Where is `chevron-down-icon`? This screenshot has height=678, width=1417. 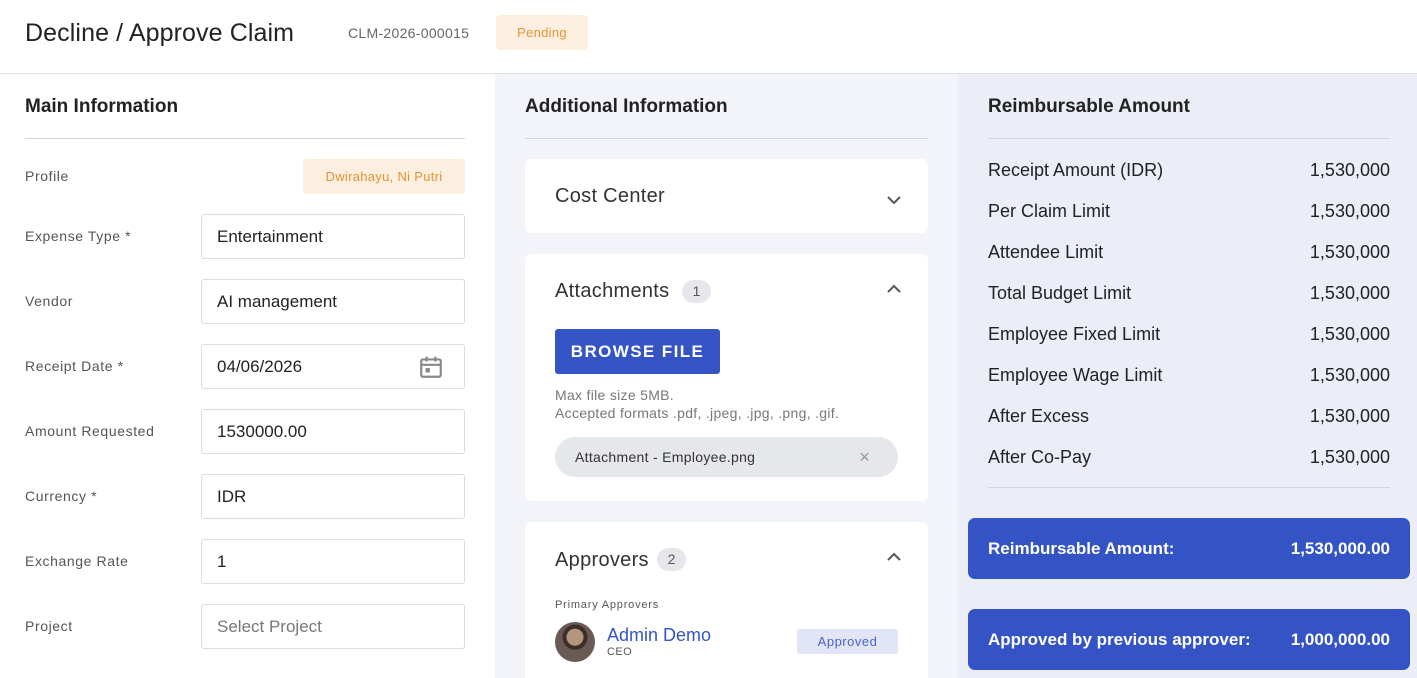 chevron-down-icon is located at coordinates (894, 200).